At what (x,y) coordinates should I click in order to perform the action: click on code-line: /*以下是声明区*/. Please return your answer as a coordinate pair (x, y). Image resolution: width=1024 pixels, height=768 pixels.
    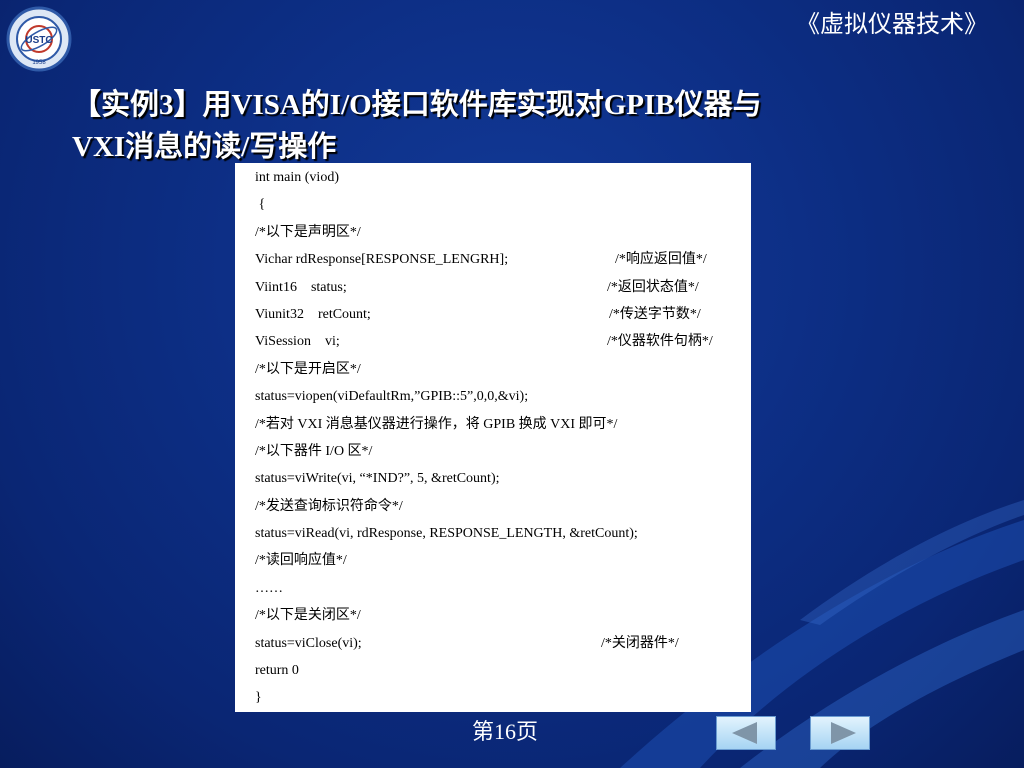
    Looking at the image, I should click on (493, 232).